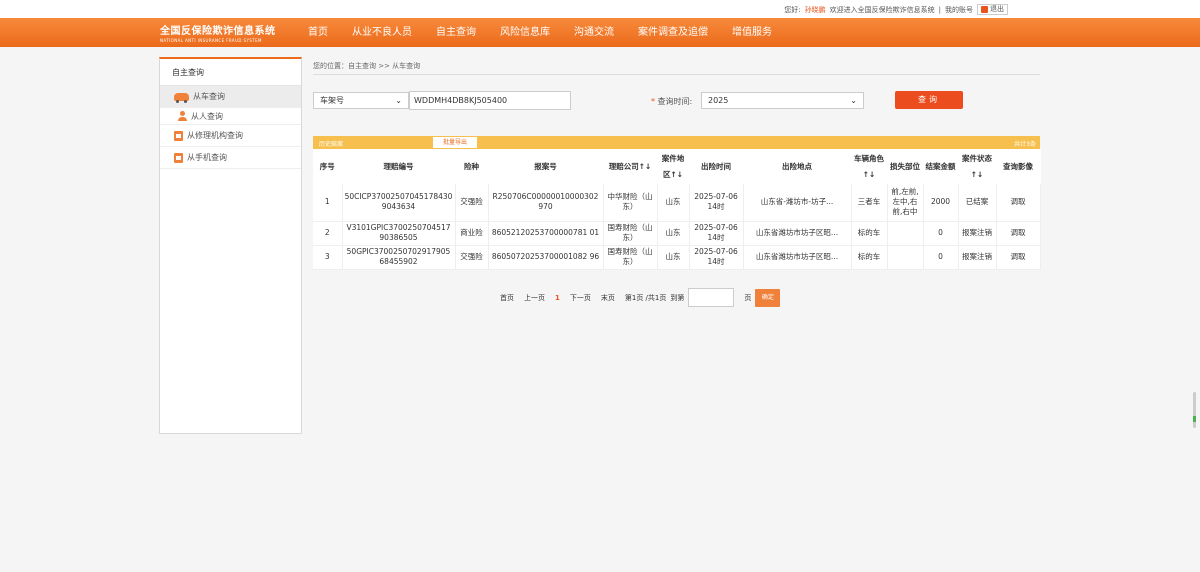 Image resolution: width=1200 pixels, height=572 pixels. I want to click on my-account-link: 我的账号, so click(959, 10).